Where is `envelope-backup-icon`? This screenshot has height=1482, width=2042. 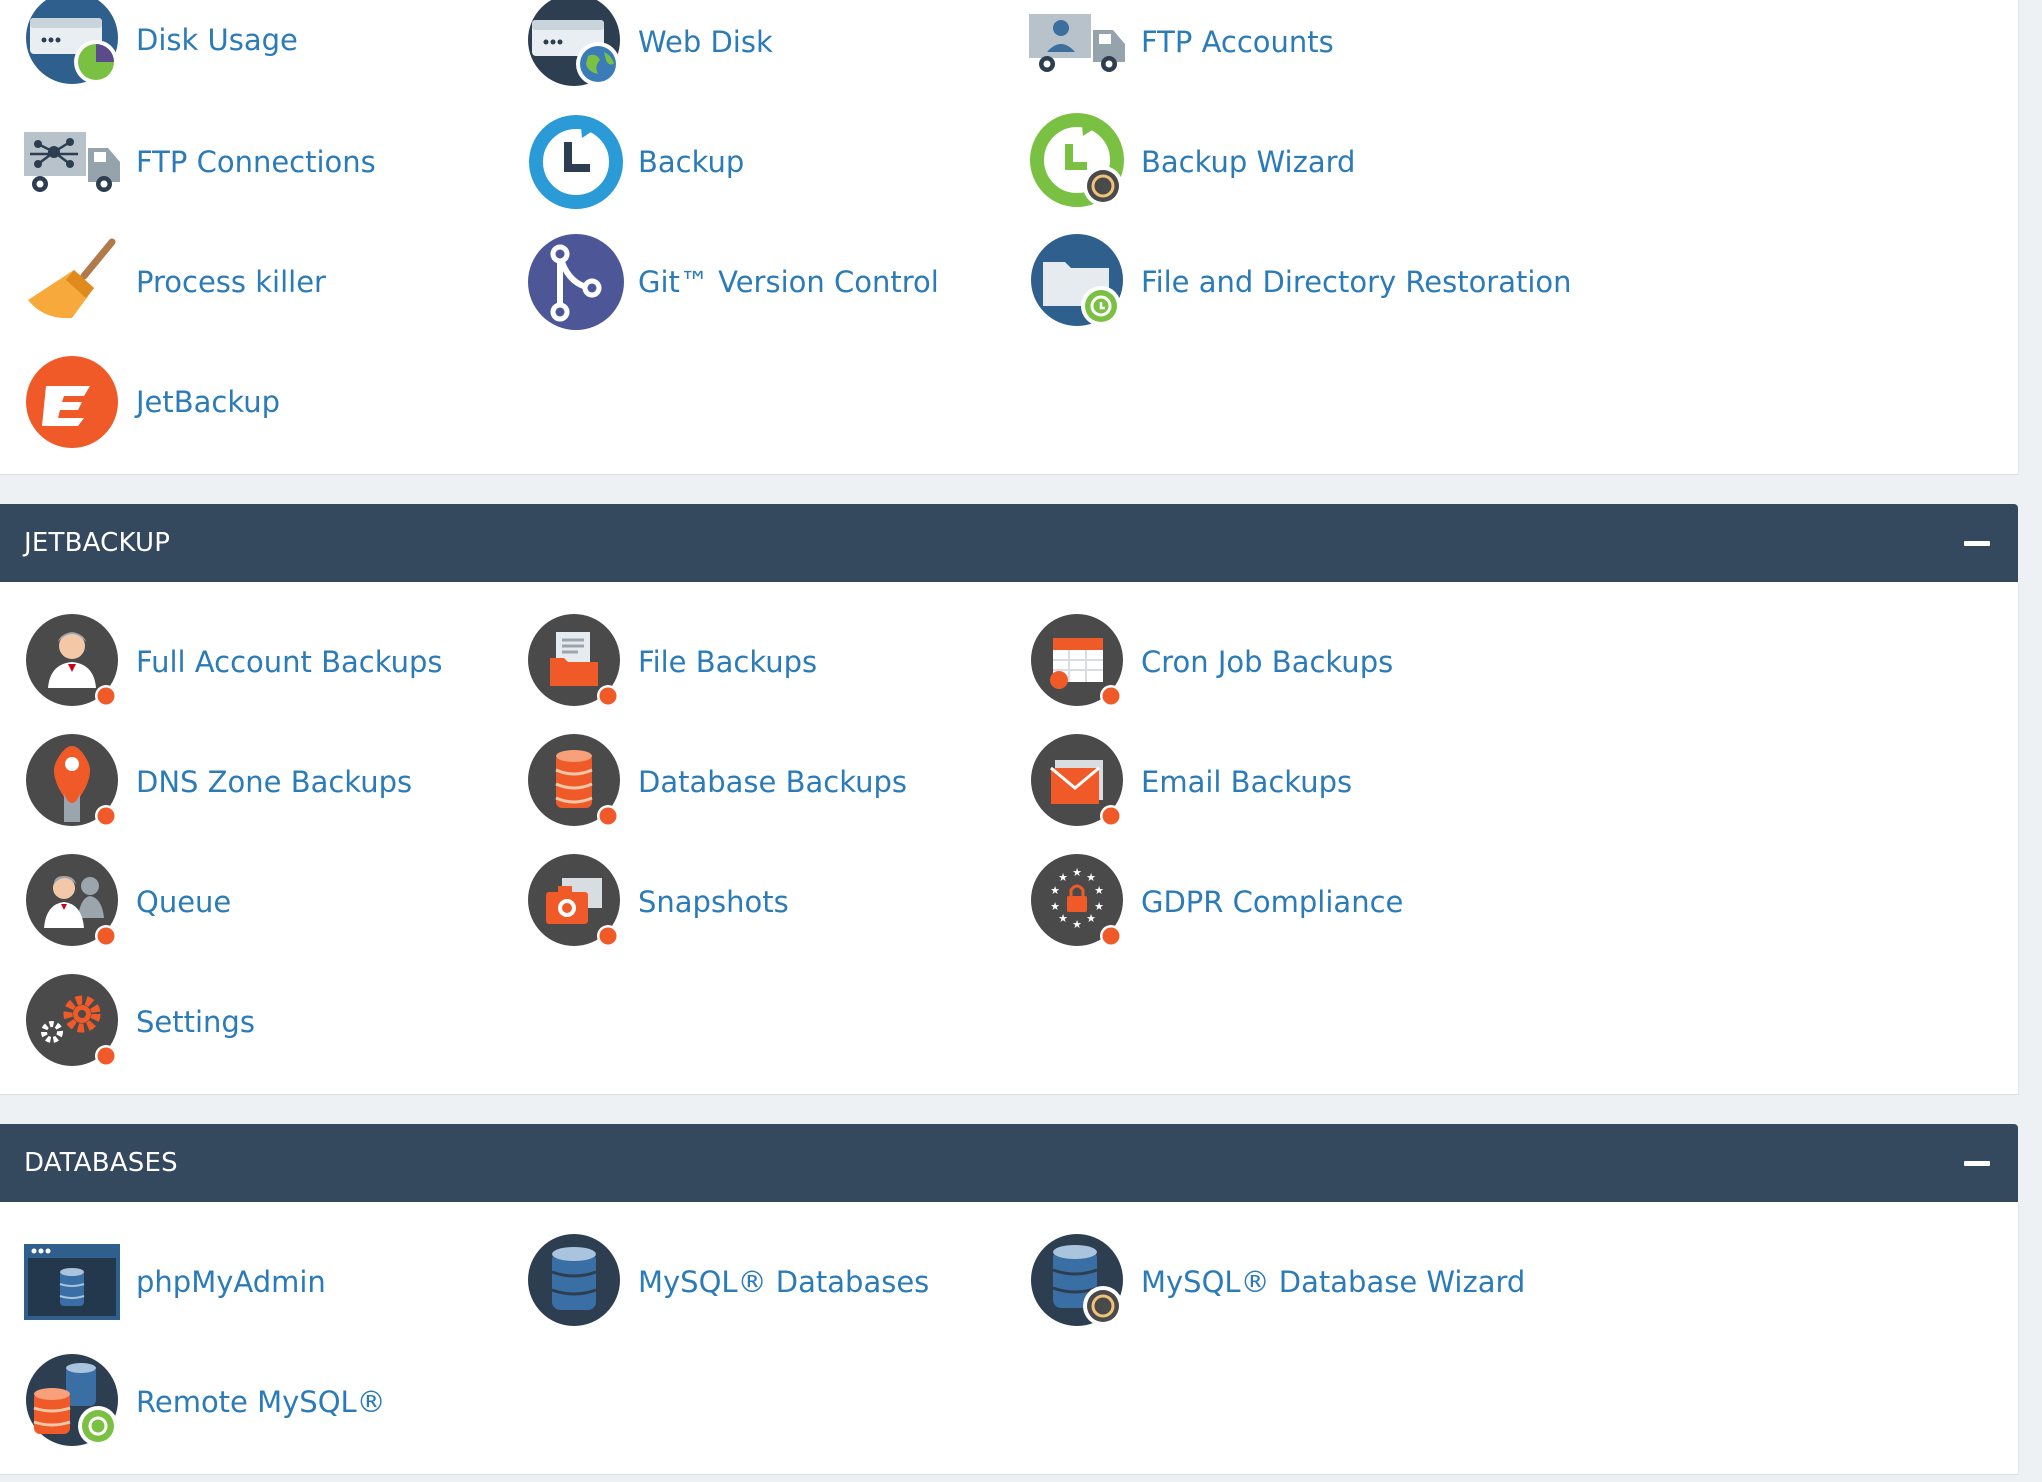
envelope-backup-icon is located at coordinates (1079, 782).